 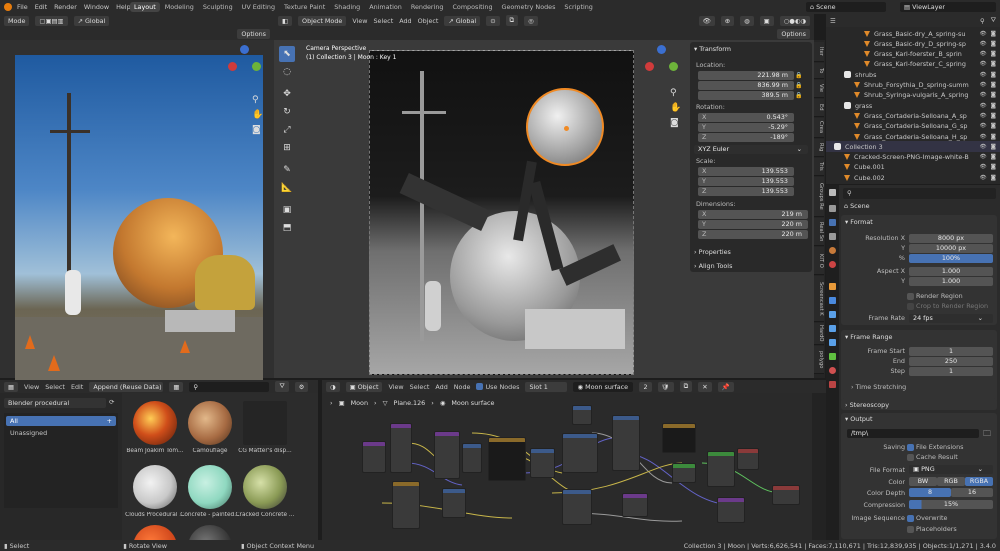 What do you see at coordinates (832, 370) in the screenshot?
I see `material-tab-icon` at bounding box center [832, 370].